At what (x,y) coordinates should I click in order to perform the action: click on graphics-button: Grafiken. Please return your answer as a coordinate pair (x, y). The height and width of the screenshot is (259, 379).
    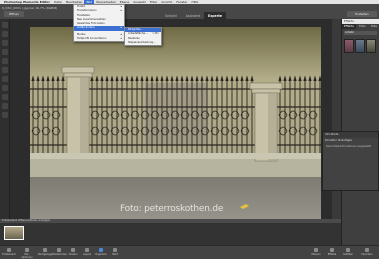
    Looking at the image, I should click on (348, 252).